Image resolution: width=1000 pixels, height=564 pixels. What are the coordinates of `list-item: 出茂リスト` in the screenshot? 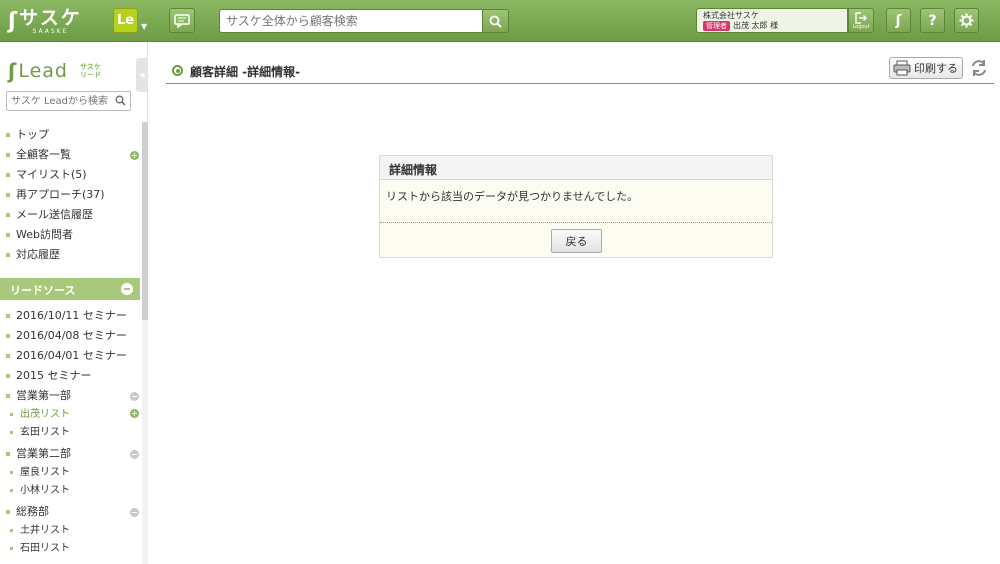 It's located at (40, 412).